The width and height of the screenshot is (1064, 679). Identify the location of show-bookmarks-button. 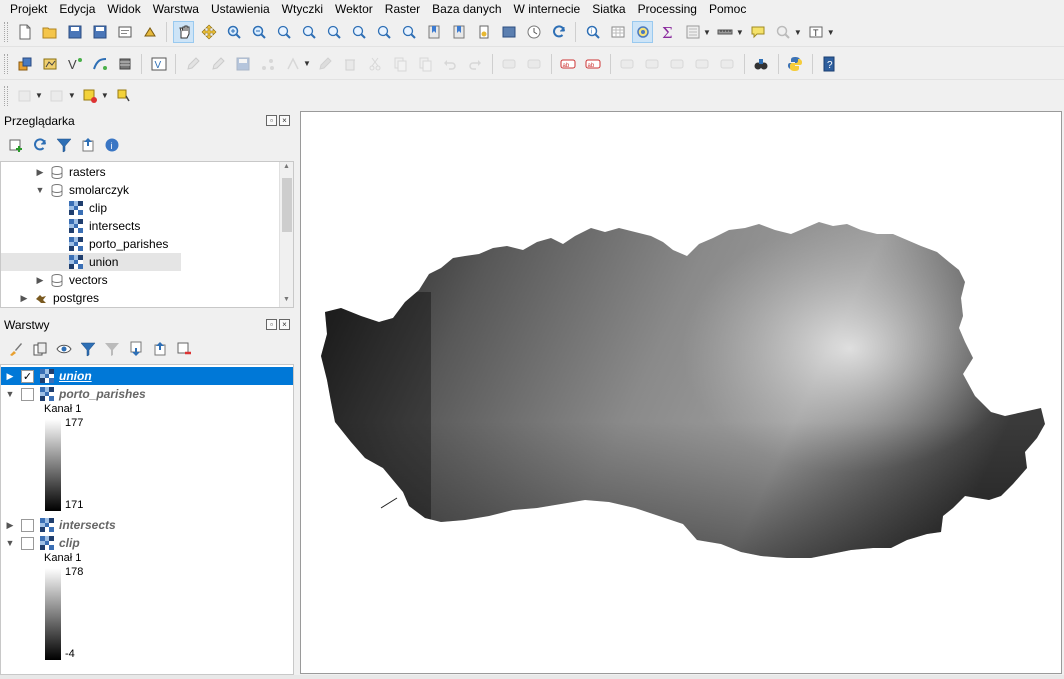
(458, 32).